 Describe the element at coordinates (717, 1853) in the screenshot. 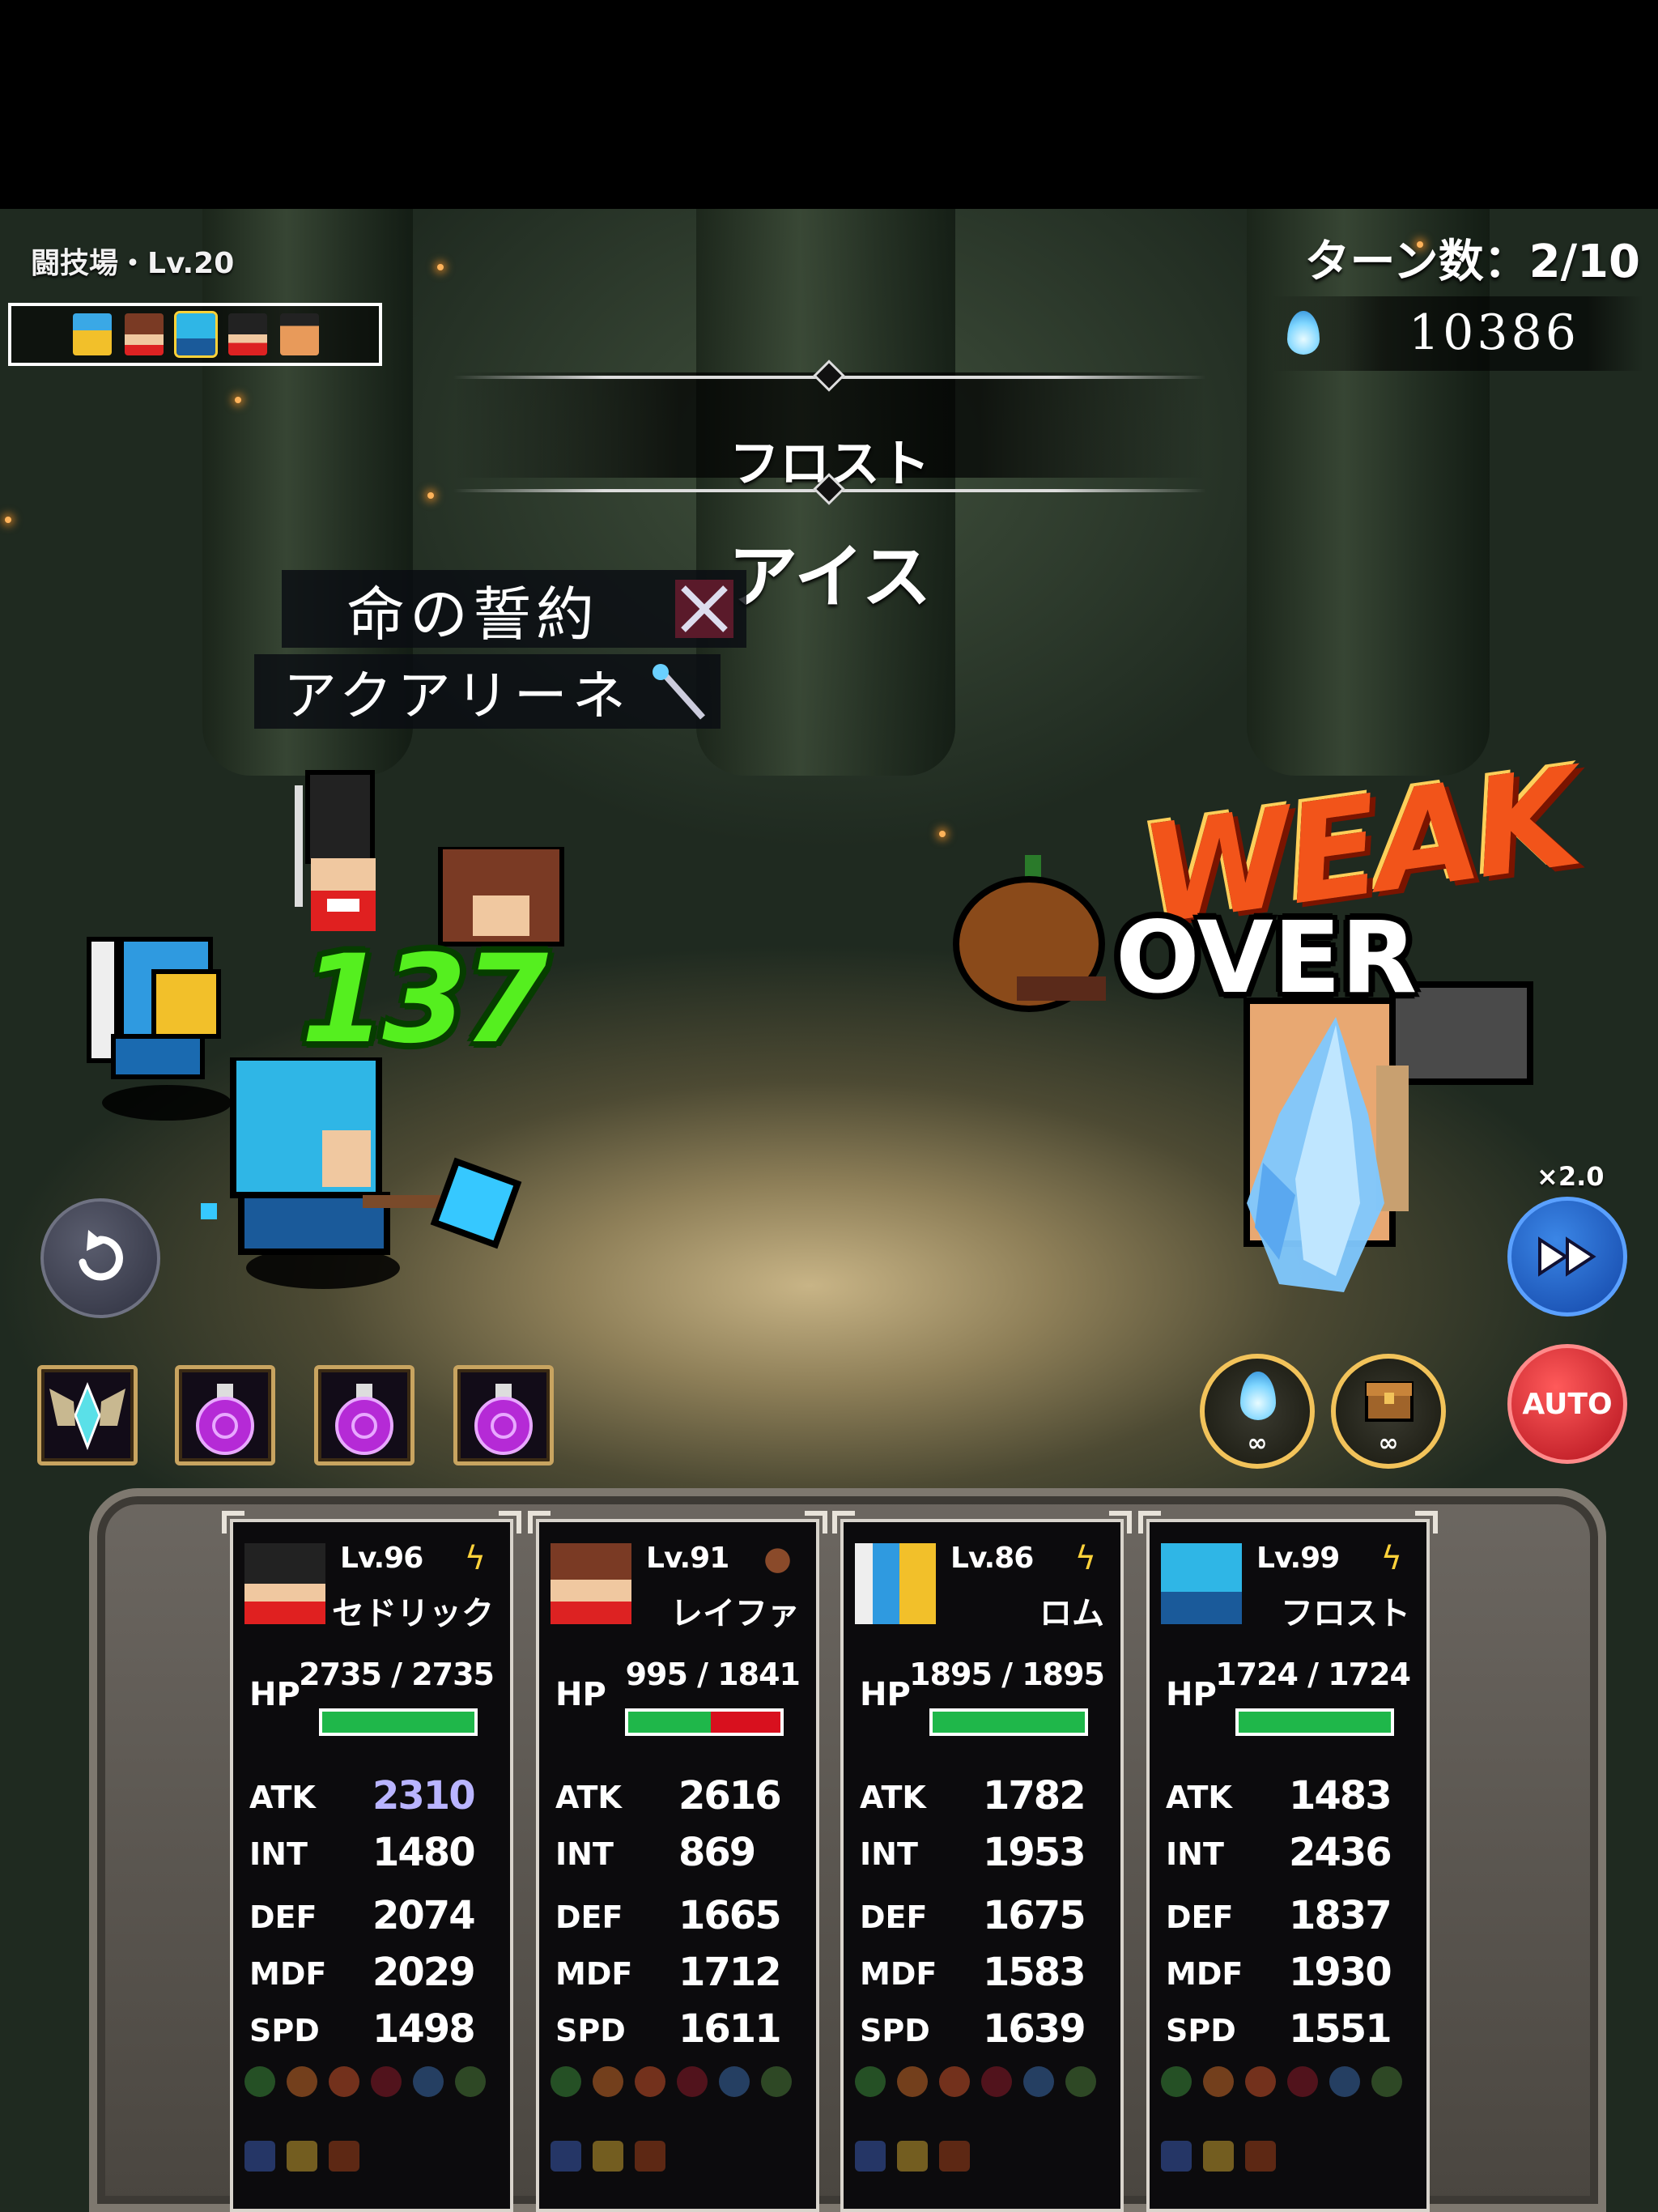

I see `stat-value-int: 869` at that location.